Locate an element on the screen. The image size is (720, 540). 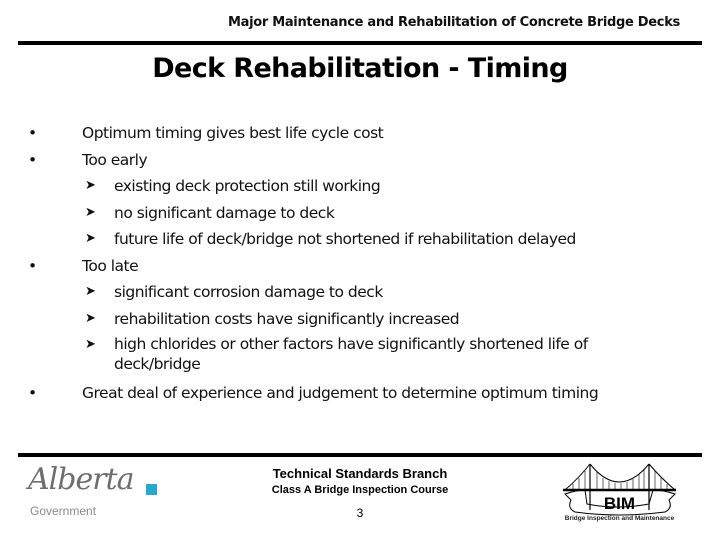
footer-course-name: Class A Bridge Inspection Course is located at coordinates (360, 490).